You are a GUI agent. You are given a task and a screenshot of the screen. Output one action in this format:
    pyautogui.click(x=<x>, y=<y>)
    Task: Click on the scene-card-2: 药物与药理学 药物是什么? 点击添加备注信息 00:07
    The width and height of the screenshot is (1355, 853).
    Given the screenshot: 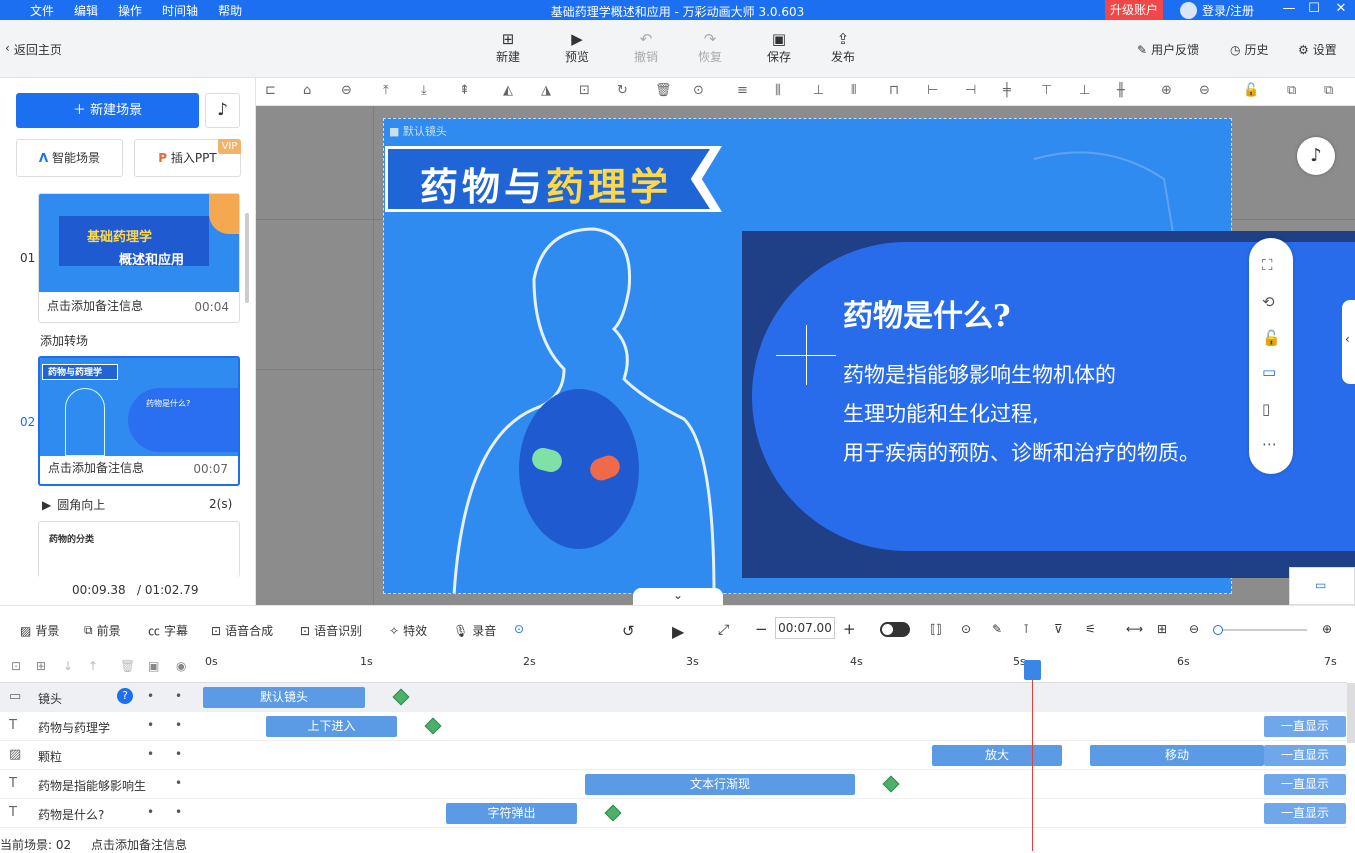 What is the action you would take?
    pyautogui.click(x=139, y=421)
    